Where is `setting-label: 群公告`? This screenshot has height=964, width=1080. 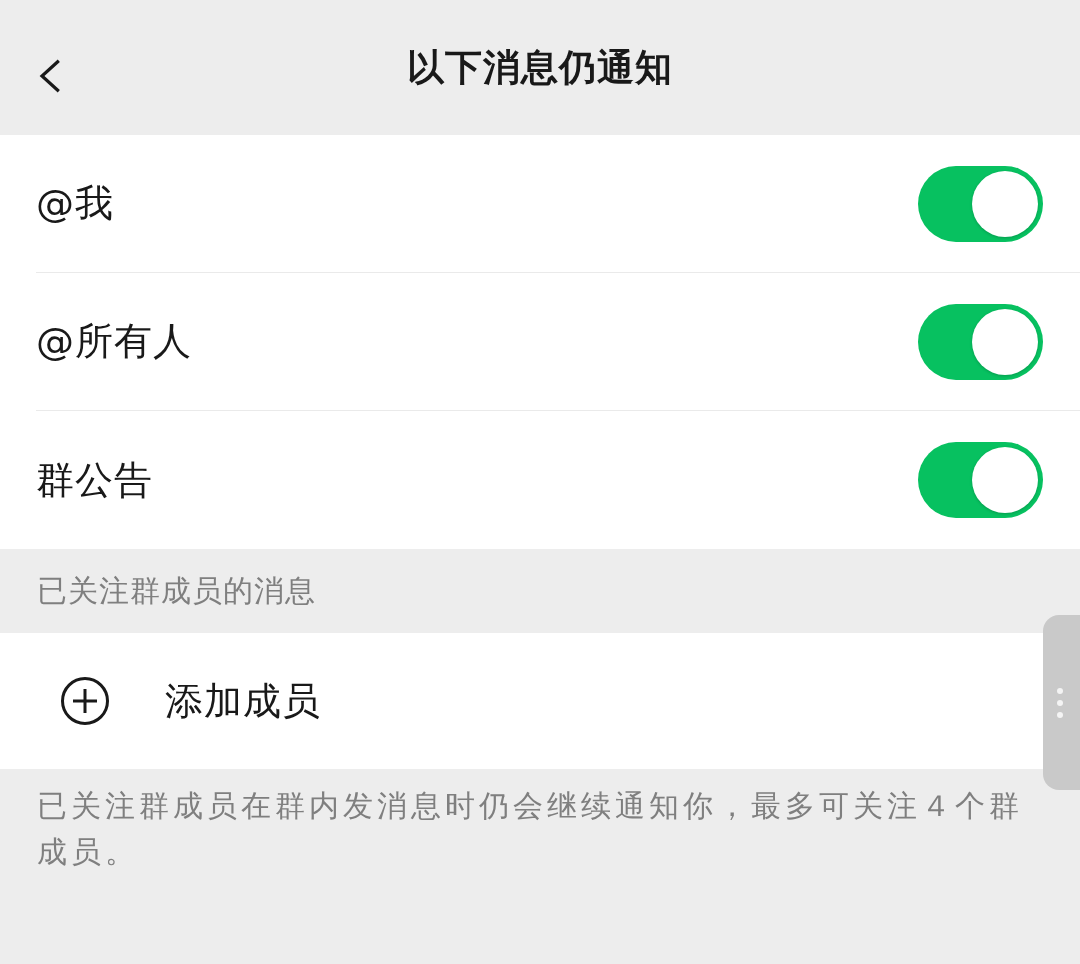 setting-label: 群公告 is located at coordinates (94, 480).